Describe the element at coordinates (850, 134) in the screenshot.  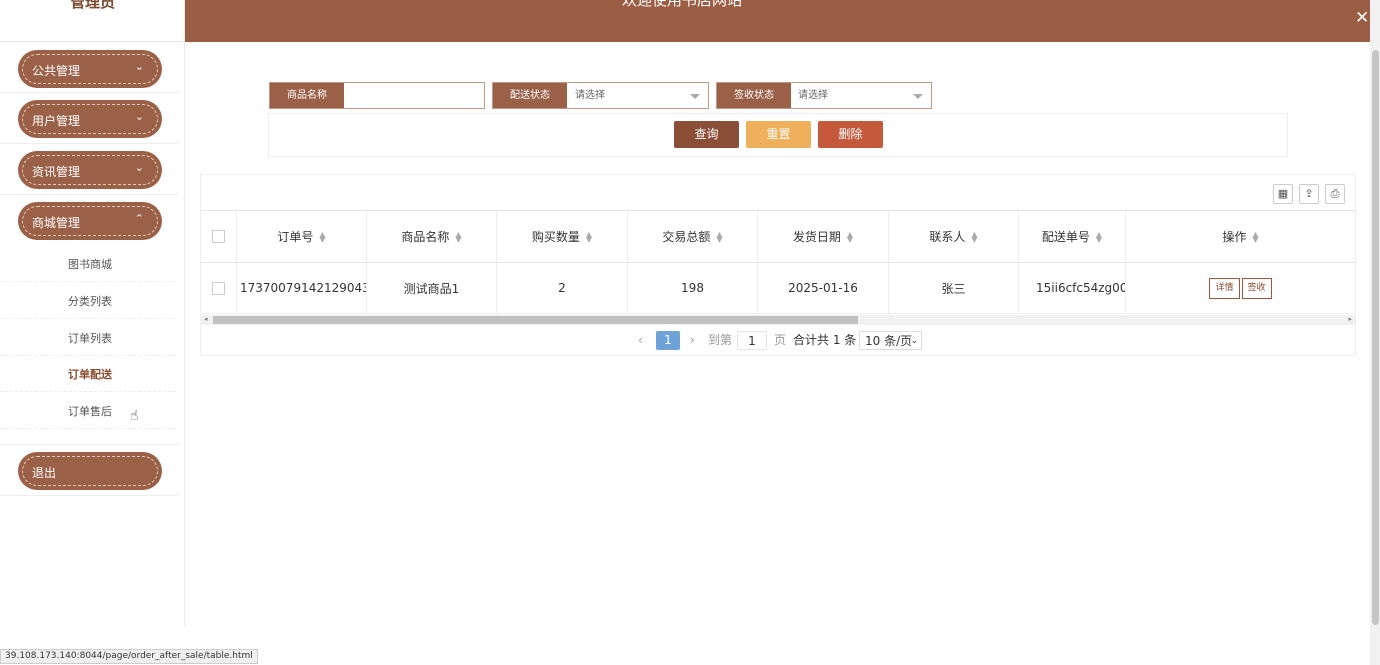
I see `delete-button: 删除` at that location.